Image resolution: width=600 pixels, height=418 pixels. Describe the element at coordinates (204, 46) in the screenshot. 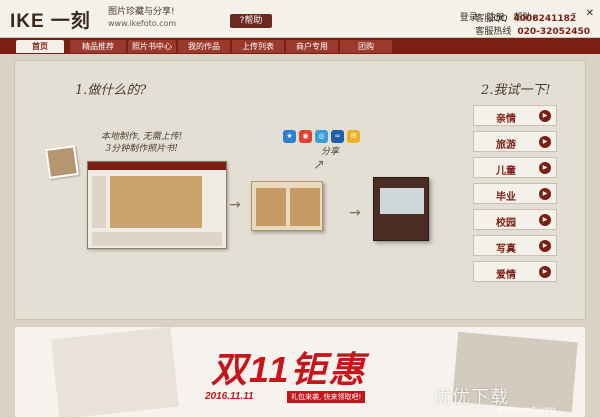

I see `tab-my-works: 我的作品` at that location.